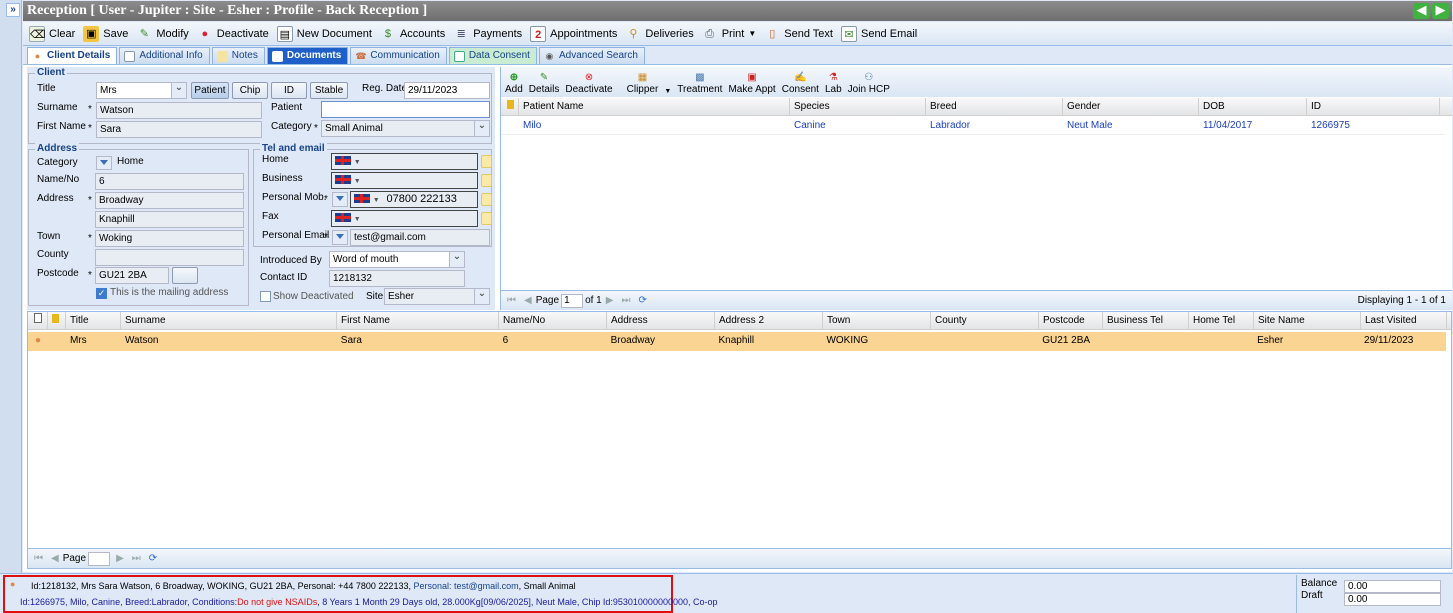 This screenshot has height=613, width=1453. What do you see at coordinates (869, 84) in the screenshot?
I see `join-hcp-button: ⚇ Join HCP` at bounding box center [869, 84].